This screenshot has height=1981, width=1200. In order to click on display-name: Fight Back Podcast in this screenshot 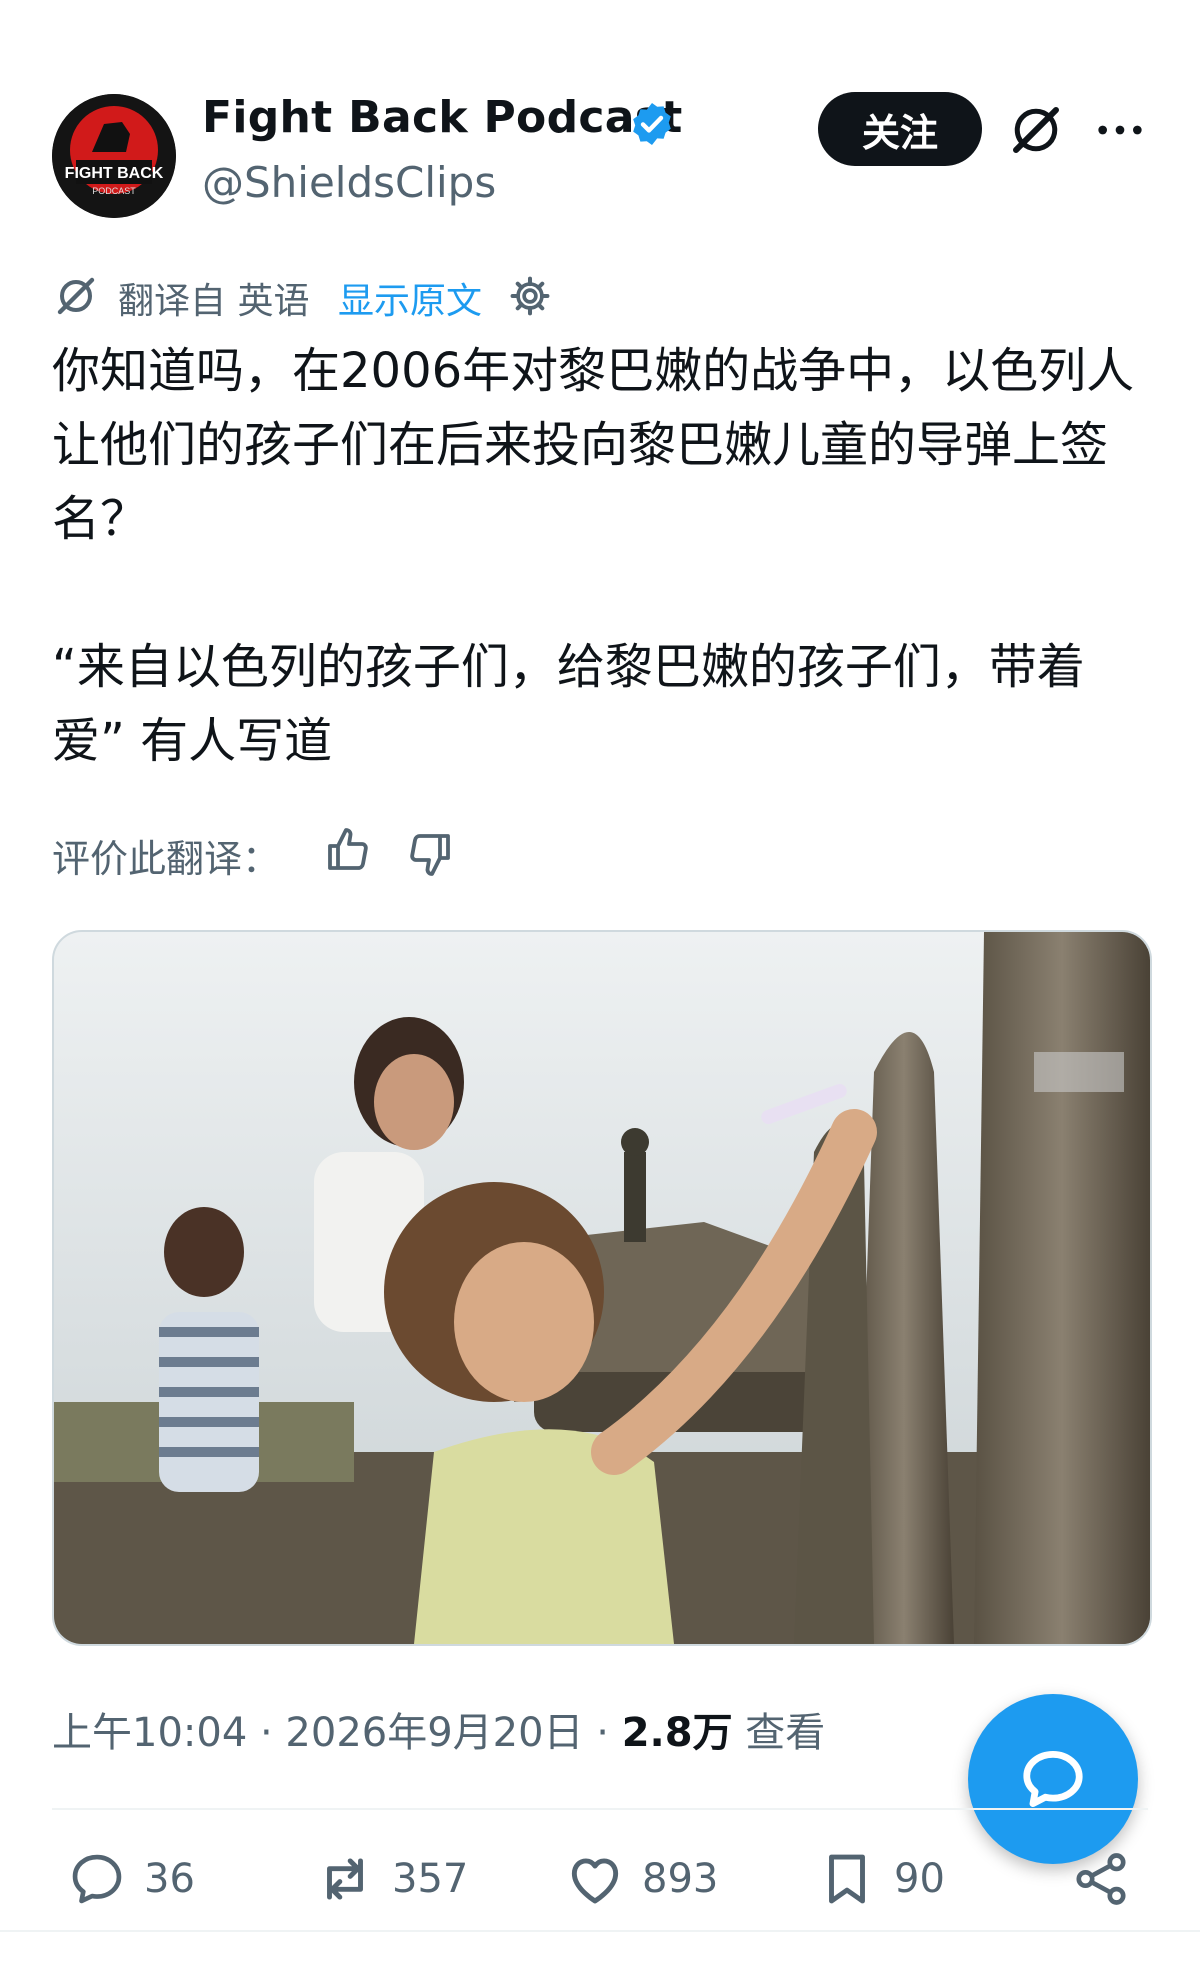, I will do `click(442, 117)`.